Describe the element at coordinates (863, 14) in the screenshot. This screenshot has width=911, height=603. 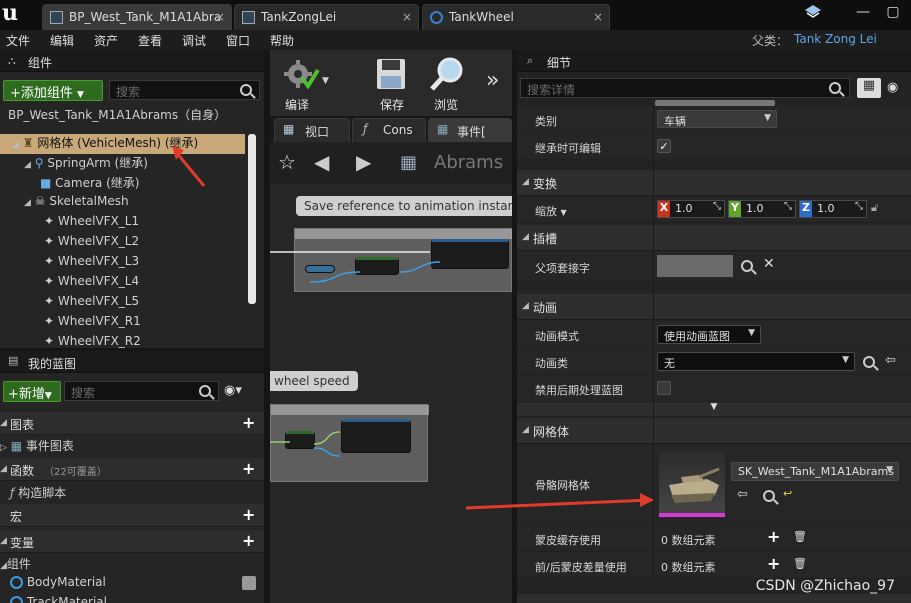
I see `minimize-button: —` at that location.